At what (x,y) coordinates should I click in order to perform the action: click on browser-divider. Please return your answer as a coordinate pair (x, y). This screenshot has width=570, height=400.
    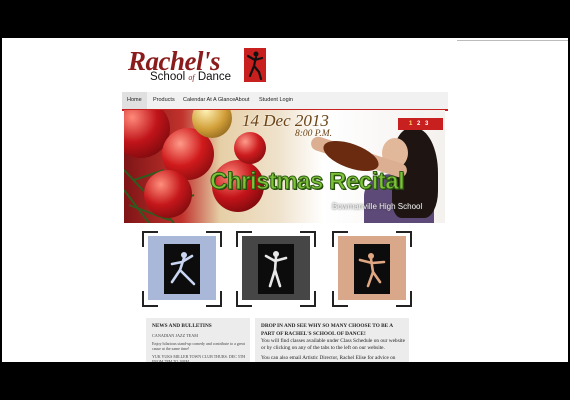
    Looking at the image, I should click on (512, 40).